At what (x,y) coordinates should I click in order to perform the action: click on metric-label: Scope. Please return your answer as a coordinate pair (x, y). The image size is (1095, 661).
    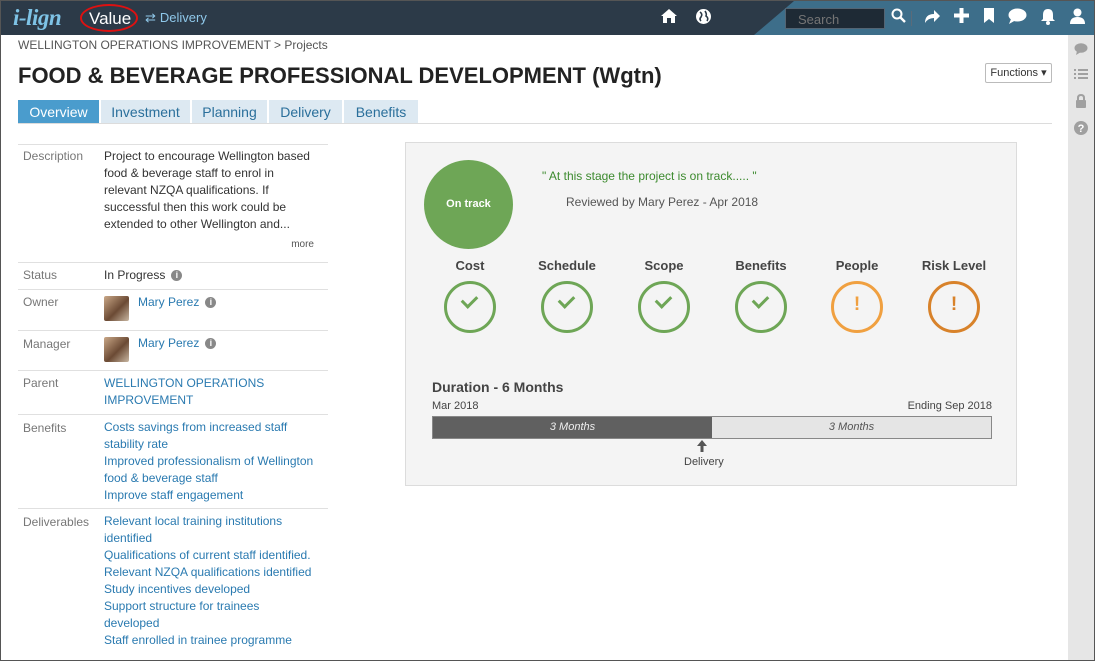
    Looking at the image, I should click on (664, 265).